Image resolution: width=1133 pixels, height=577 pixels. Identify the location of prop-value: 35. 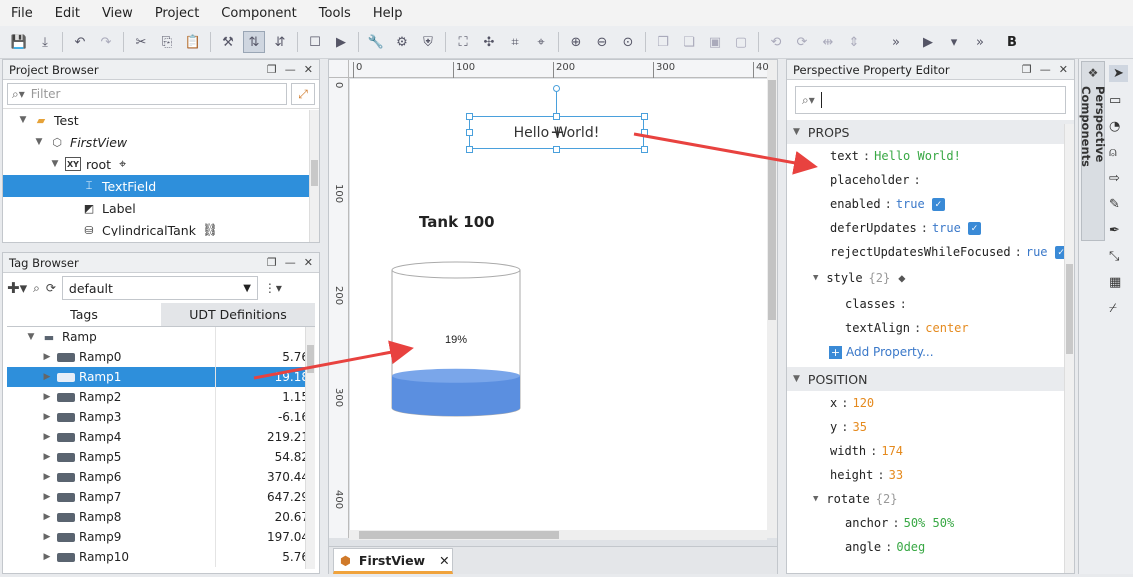
(859, 427).